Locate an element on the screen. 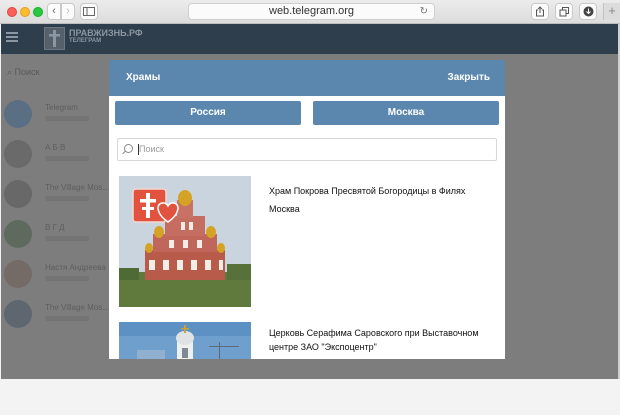 This screenshot has width=620, height=415. sidebar-toggle-button is located at coordinates (89, 11).